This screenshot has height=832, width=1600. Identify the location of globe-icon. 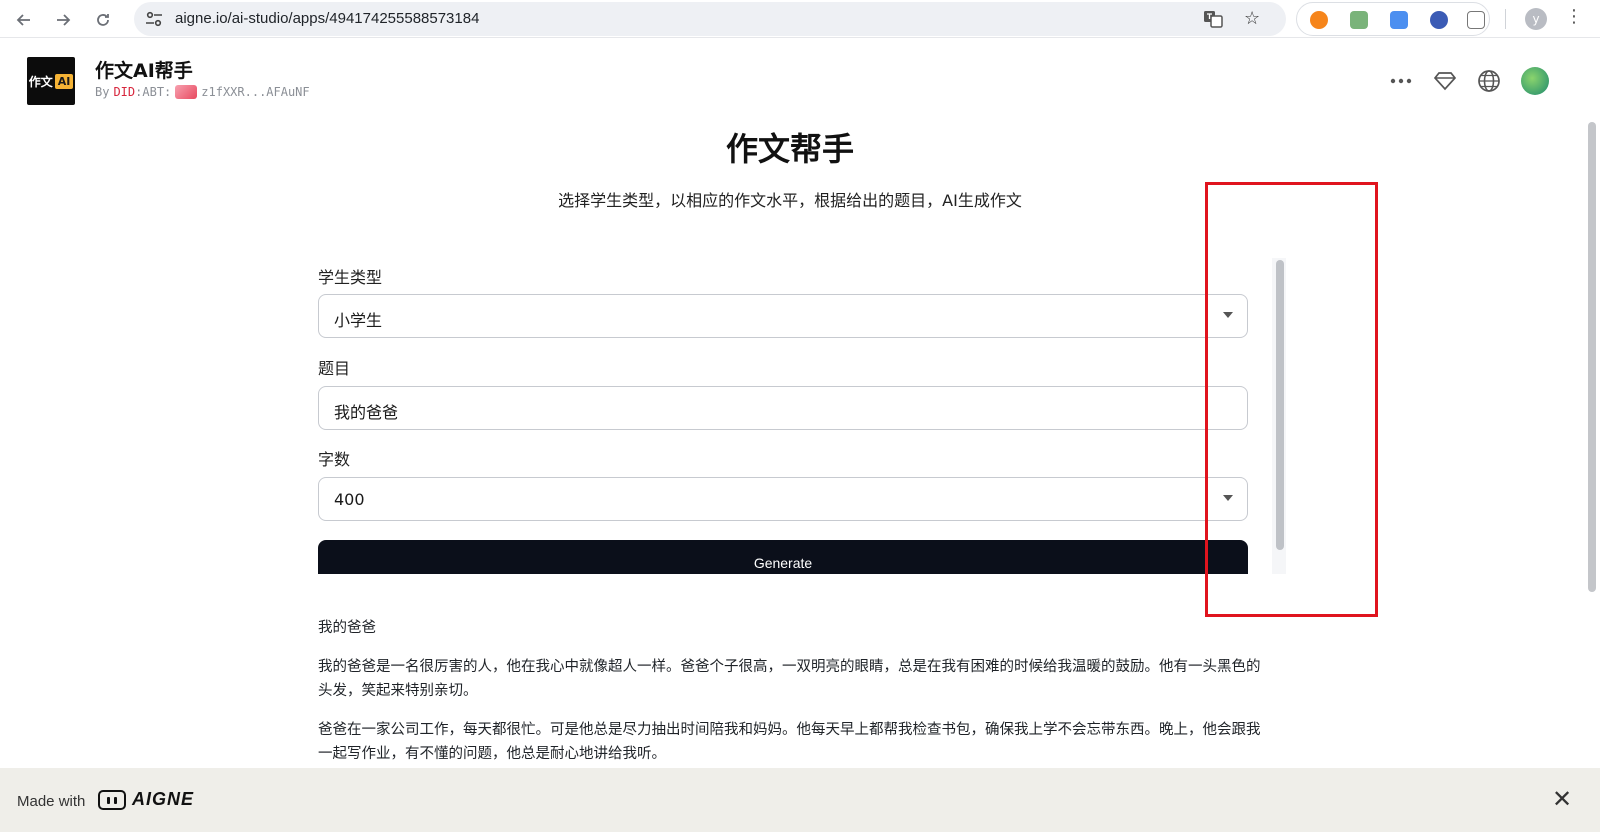
(1489, 81).